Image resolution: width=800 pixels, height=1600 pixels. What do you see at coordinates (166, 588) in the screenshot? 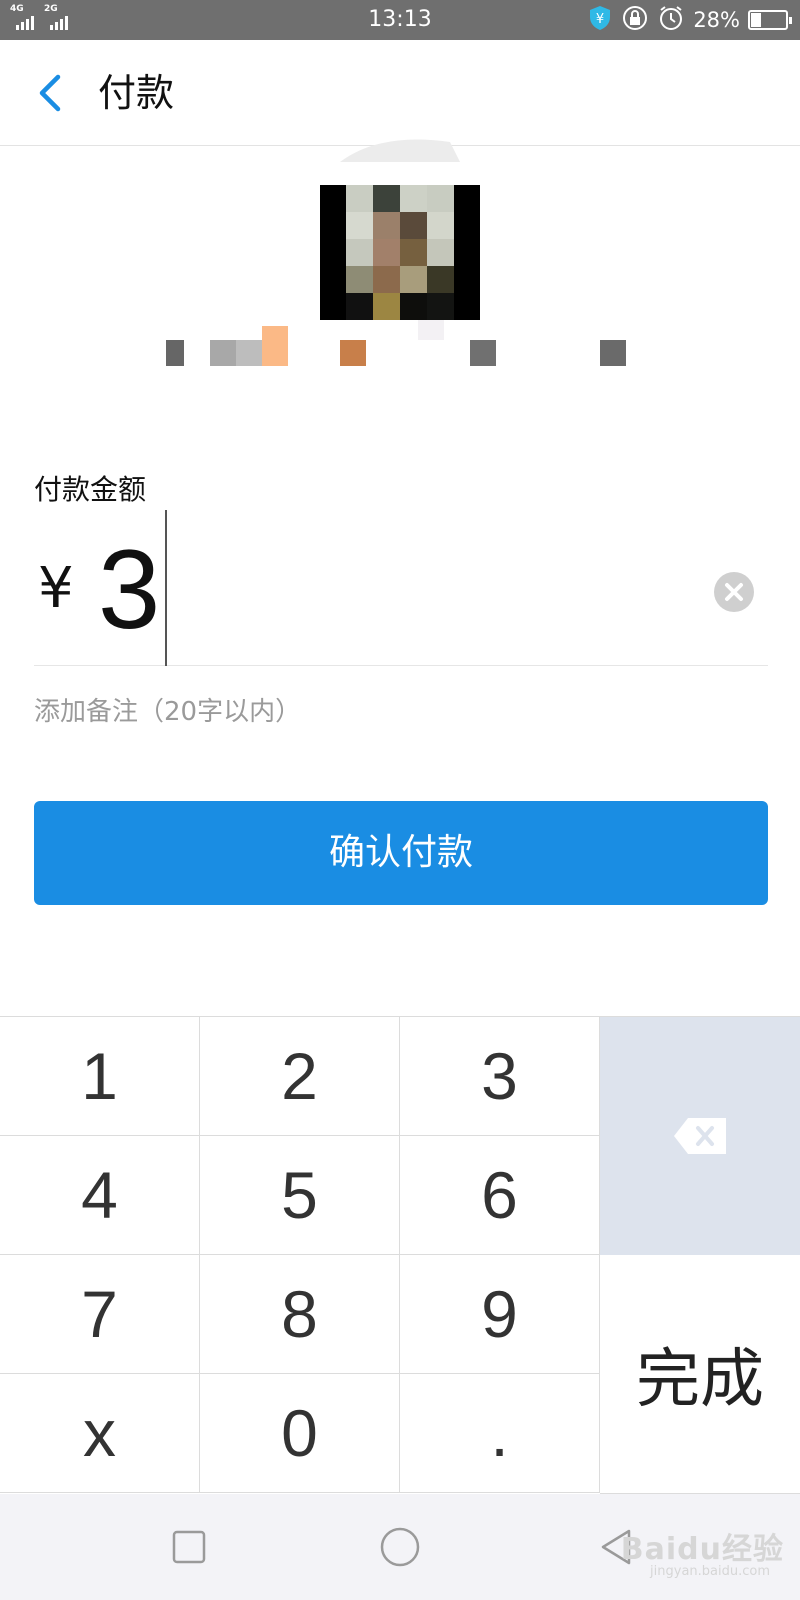
I see `text-caret` at bounding box center [166, 588].